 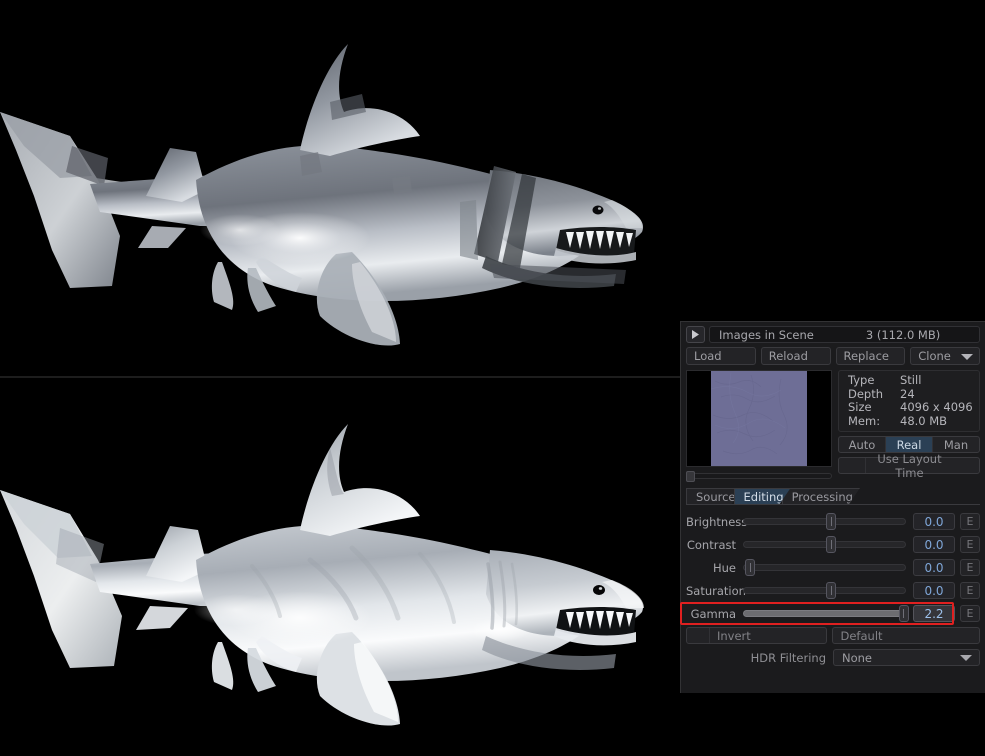 I want to click on invert-toggle: Invert, so click(x=756, y=635).